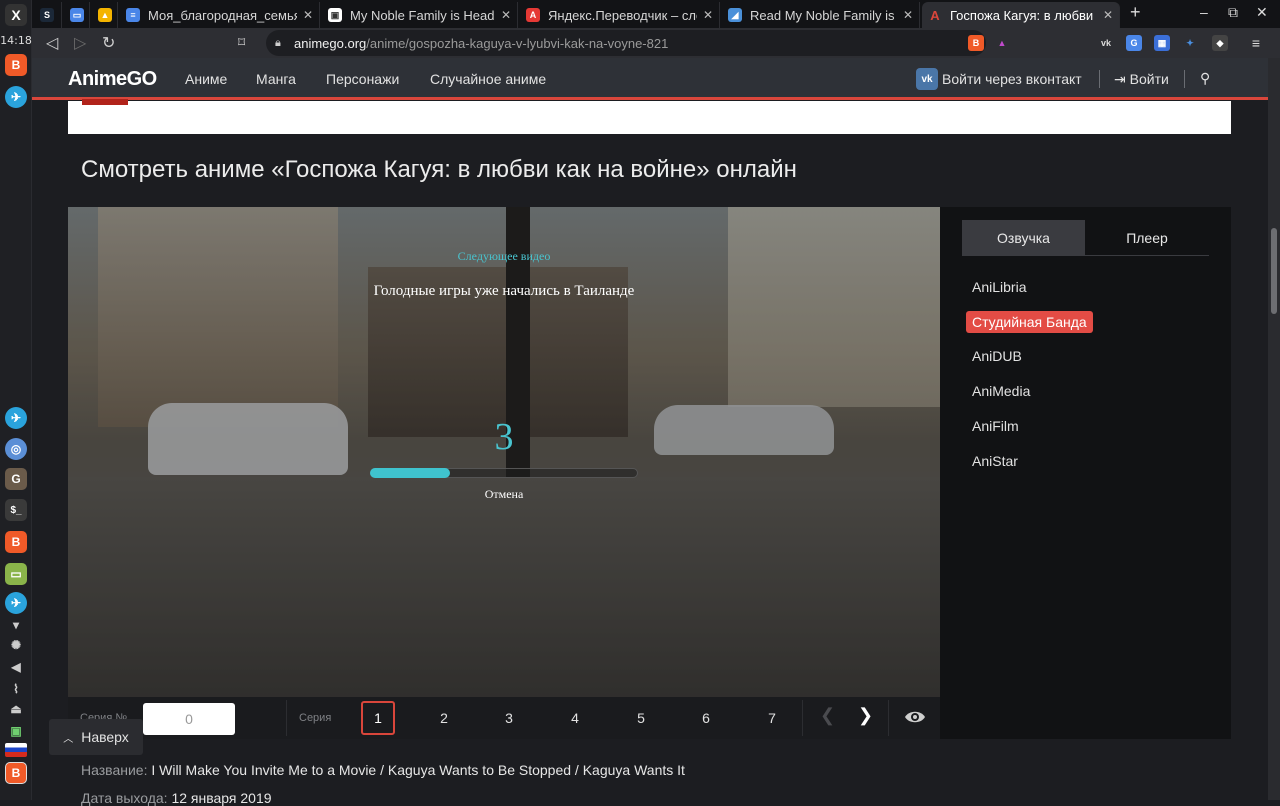 This screenshot has height=806, width=1280. Describe the element at coordinates (1135, 12) in the screenshot. I see `new-tab-icon: +` at that location.